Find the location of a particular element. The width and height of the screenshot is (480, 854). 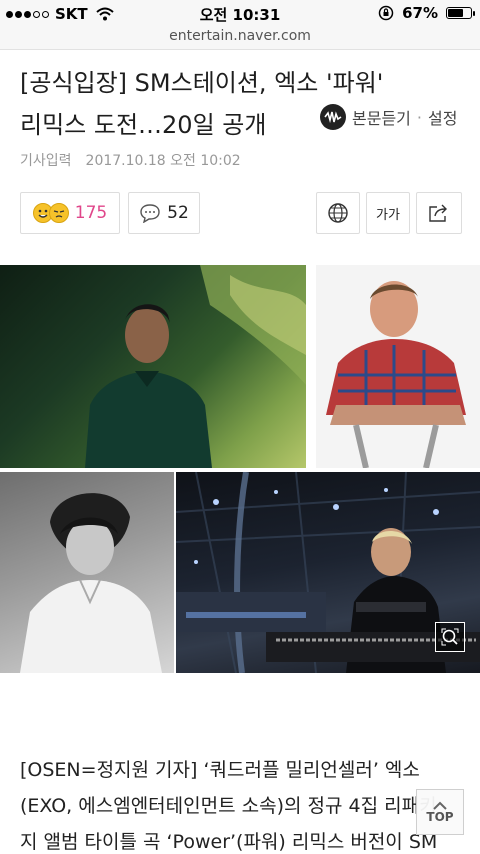

date-label: 기사입력 is located at coordinates (46, 161).